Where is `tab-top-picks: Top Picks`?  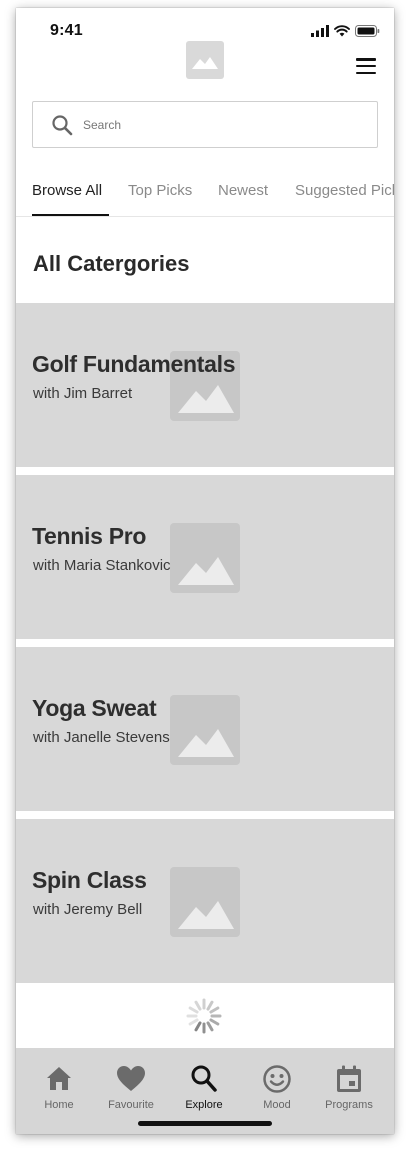
tab-top-picks: Top Picks is located at coordinates (160, 190).